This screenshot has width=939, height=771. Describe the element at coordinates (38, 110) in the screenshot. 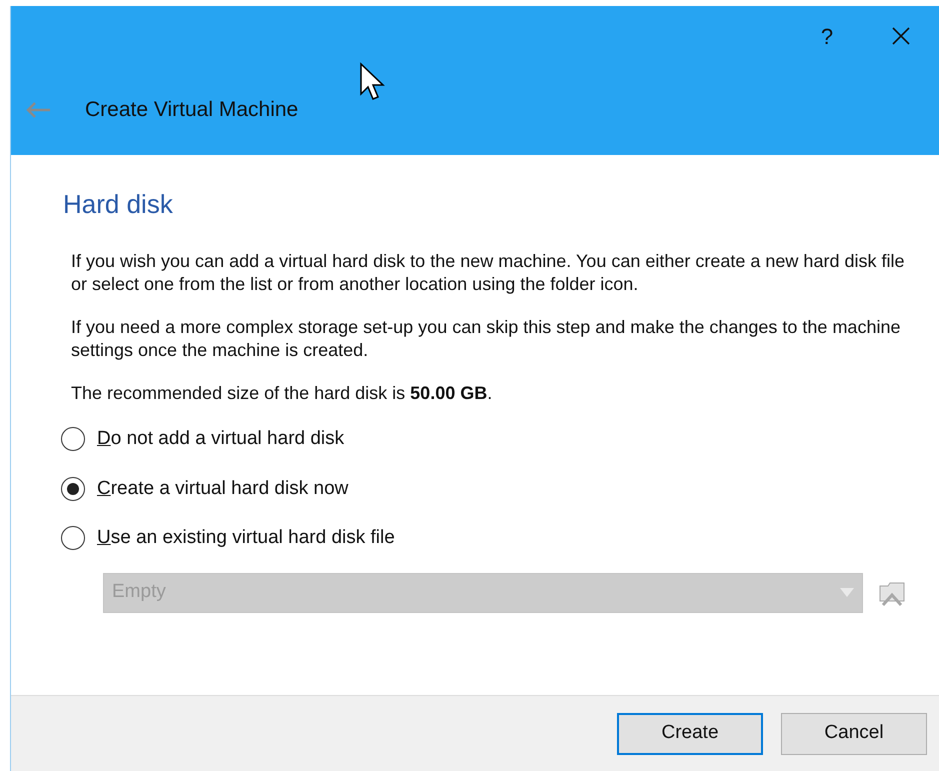

I see `back-arrow-icon` at that location.